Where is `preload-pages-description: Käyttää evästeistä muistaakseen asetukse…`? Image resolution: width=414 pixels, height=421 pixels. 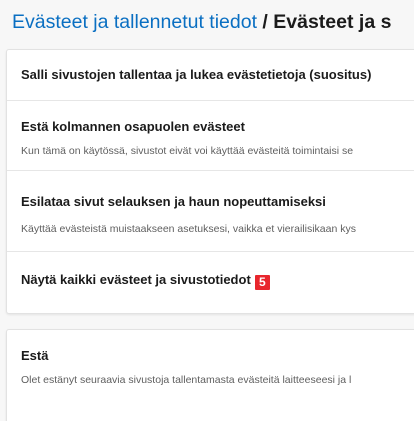
preload-pages-description: Käyttää evästeistä muistaakseen asetukse… is located at coordinates (188, 229).